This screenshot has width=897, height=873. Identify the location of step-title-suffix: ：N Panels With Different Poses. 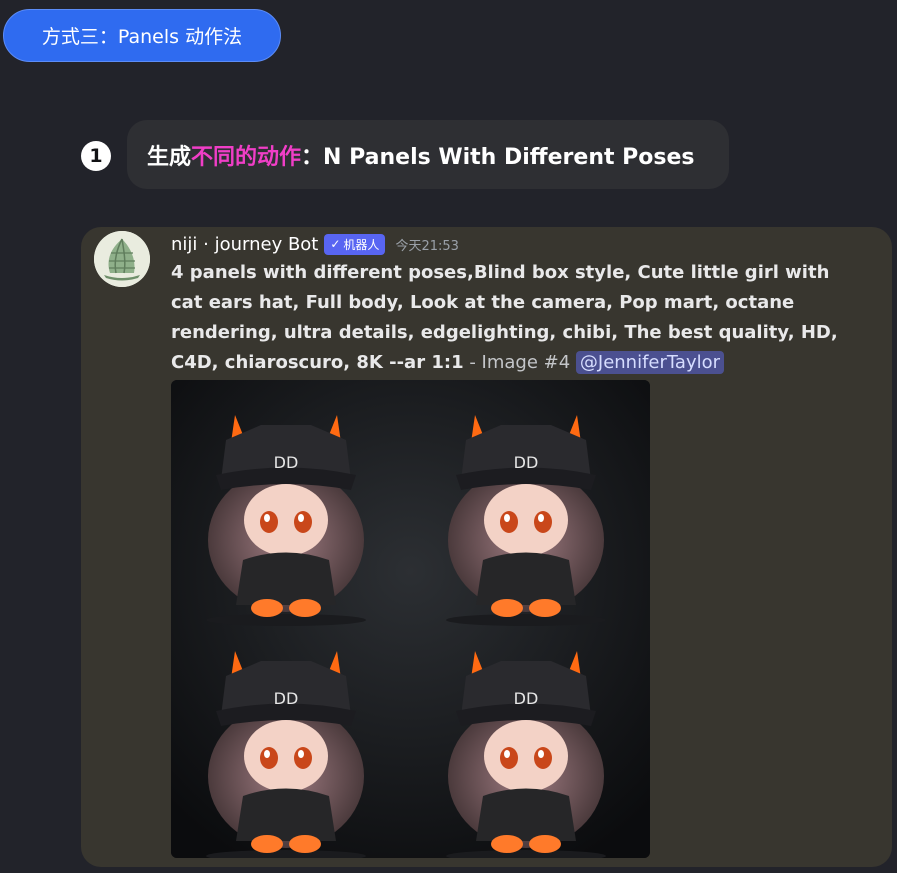
(498, 157).